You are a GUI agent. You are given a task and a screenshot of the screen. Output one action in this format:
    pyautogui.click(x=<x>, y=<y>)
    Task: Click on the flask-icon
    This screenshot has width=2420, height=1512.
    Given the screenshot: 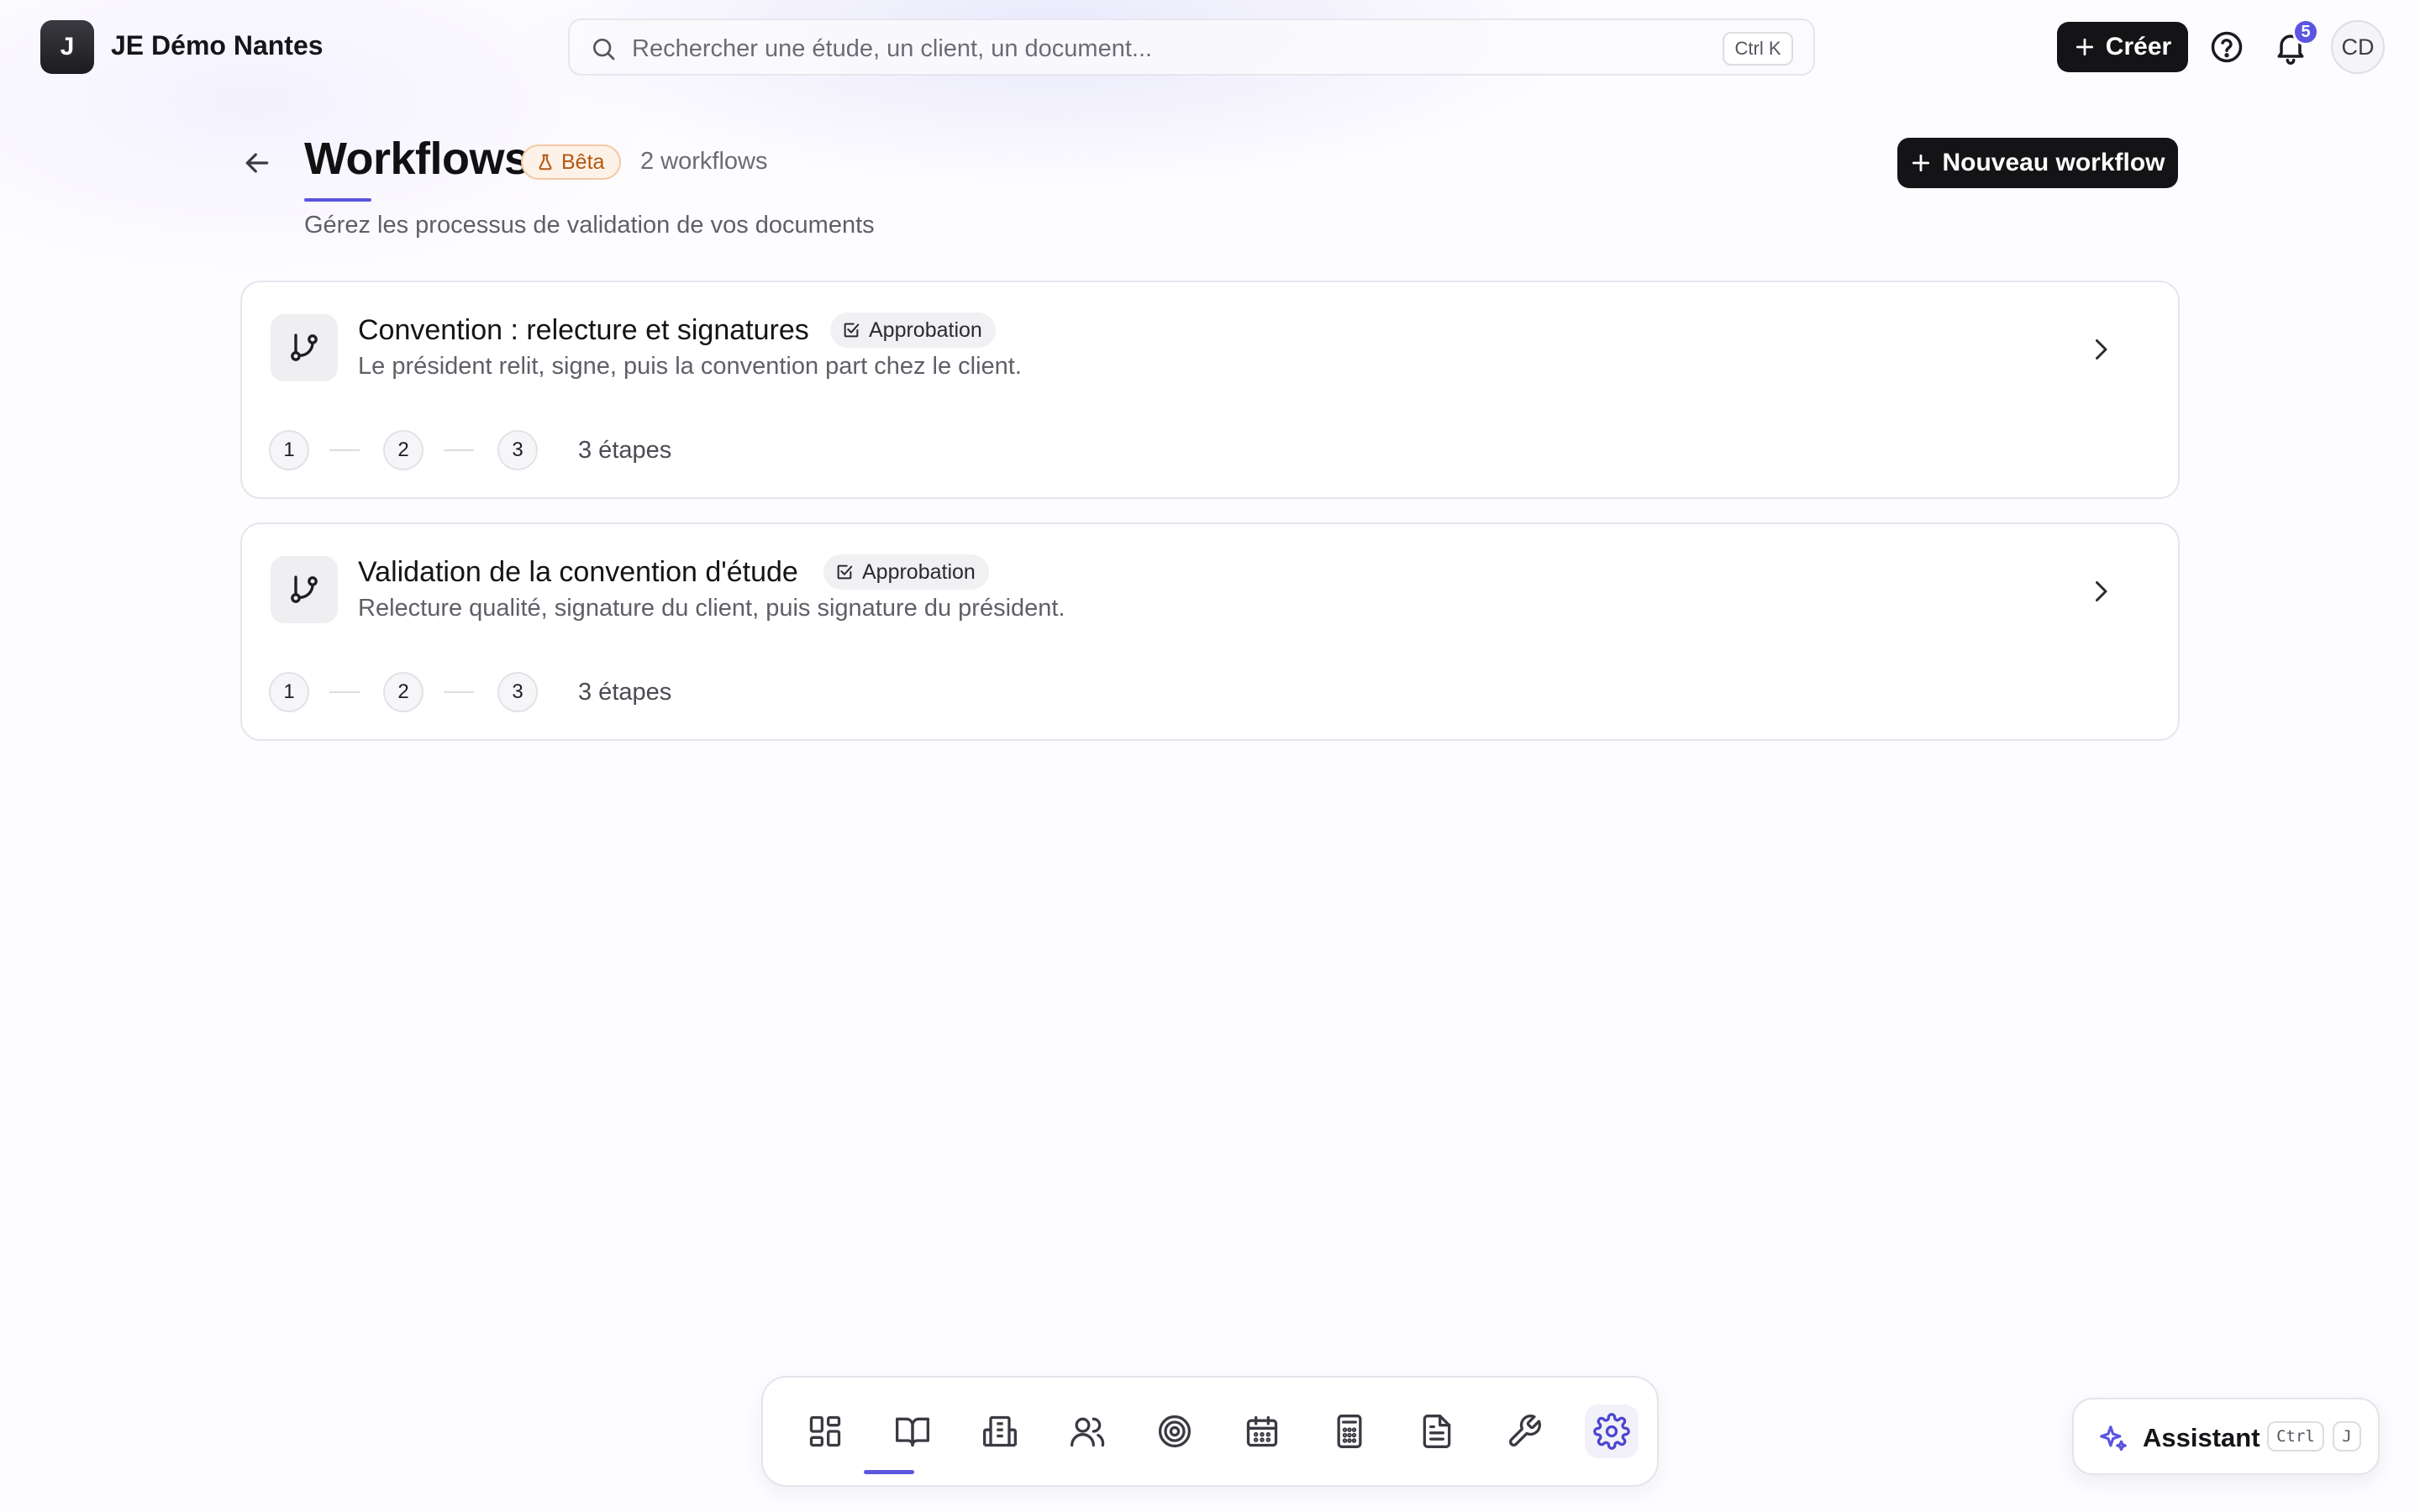 What is the action you would take?
    pyautogui.click(x=545, y=162)
    